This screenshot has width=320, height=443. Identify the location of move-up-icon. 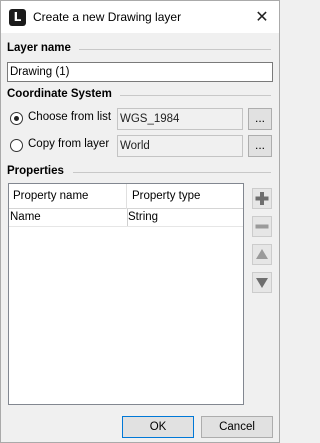
(262, 254).